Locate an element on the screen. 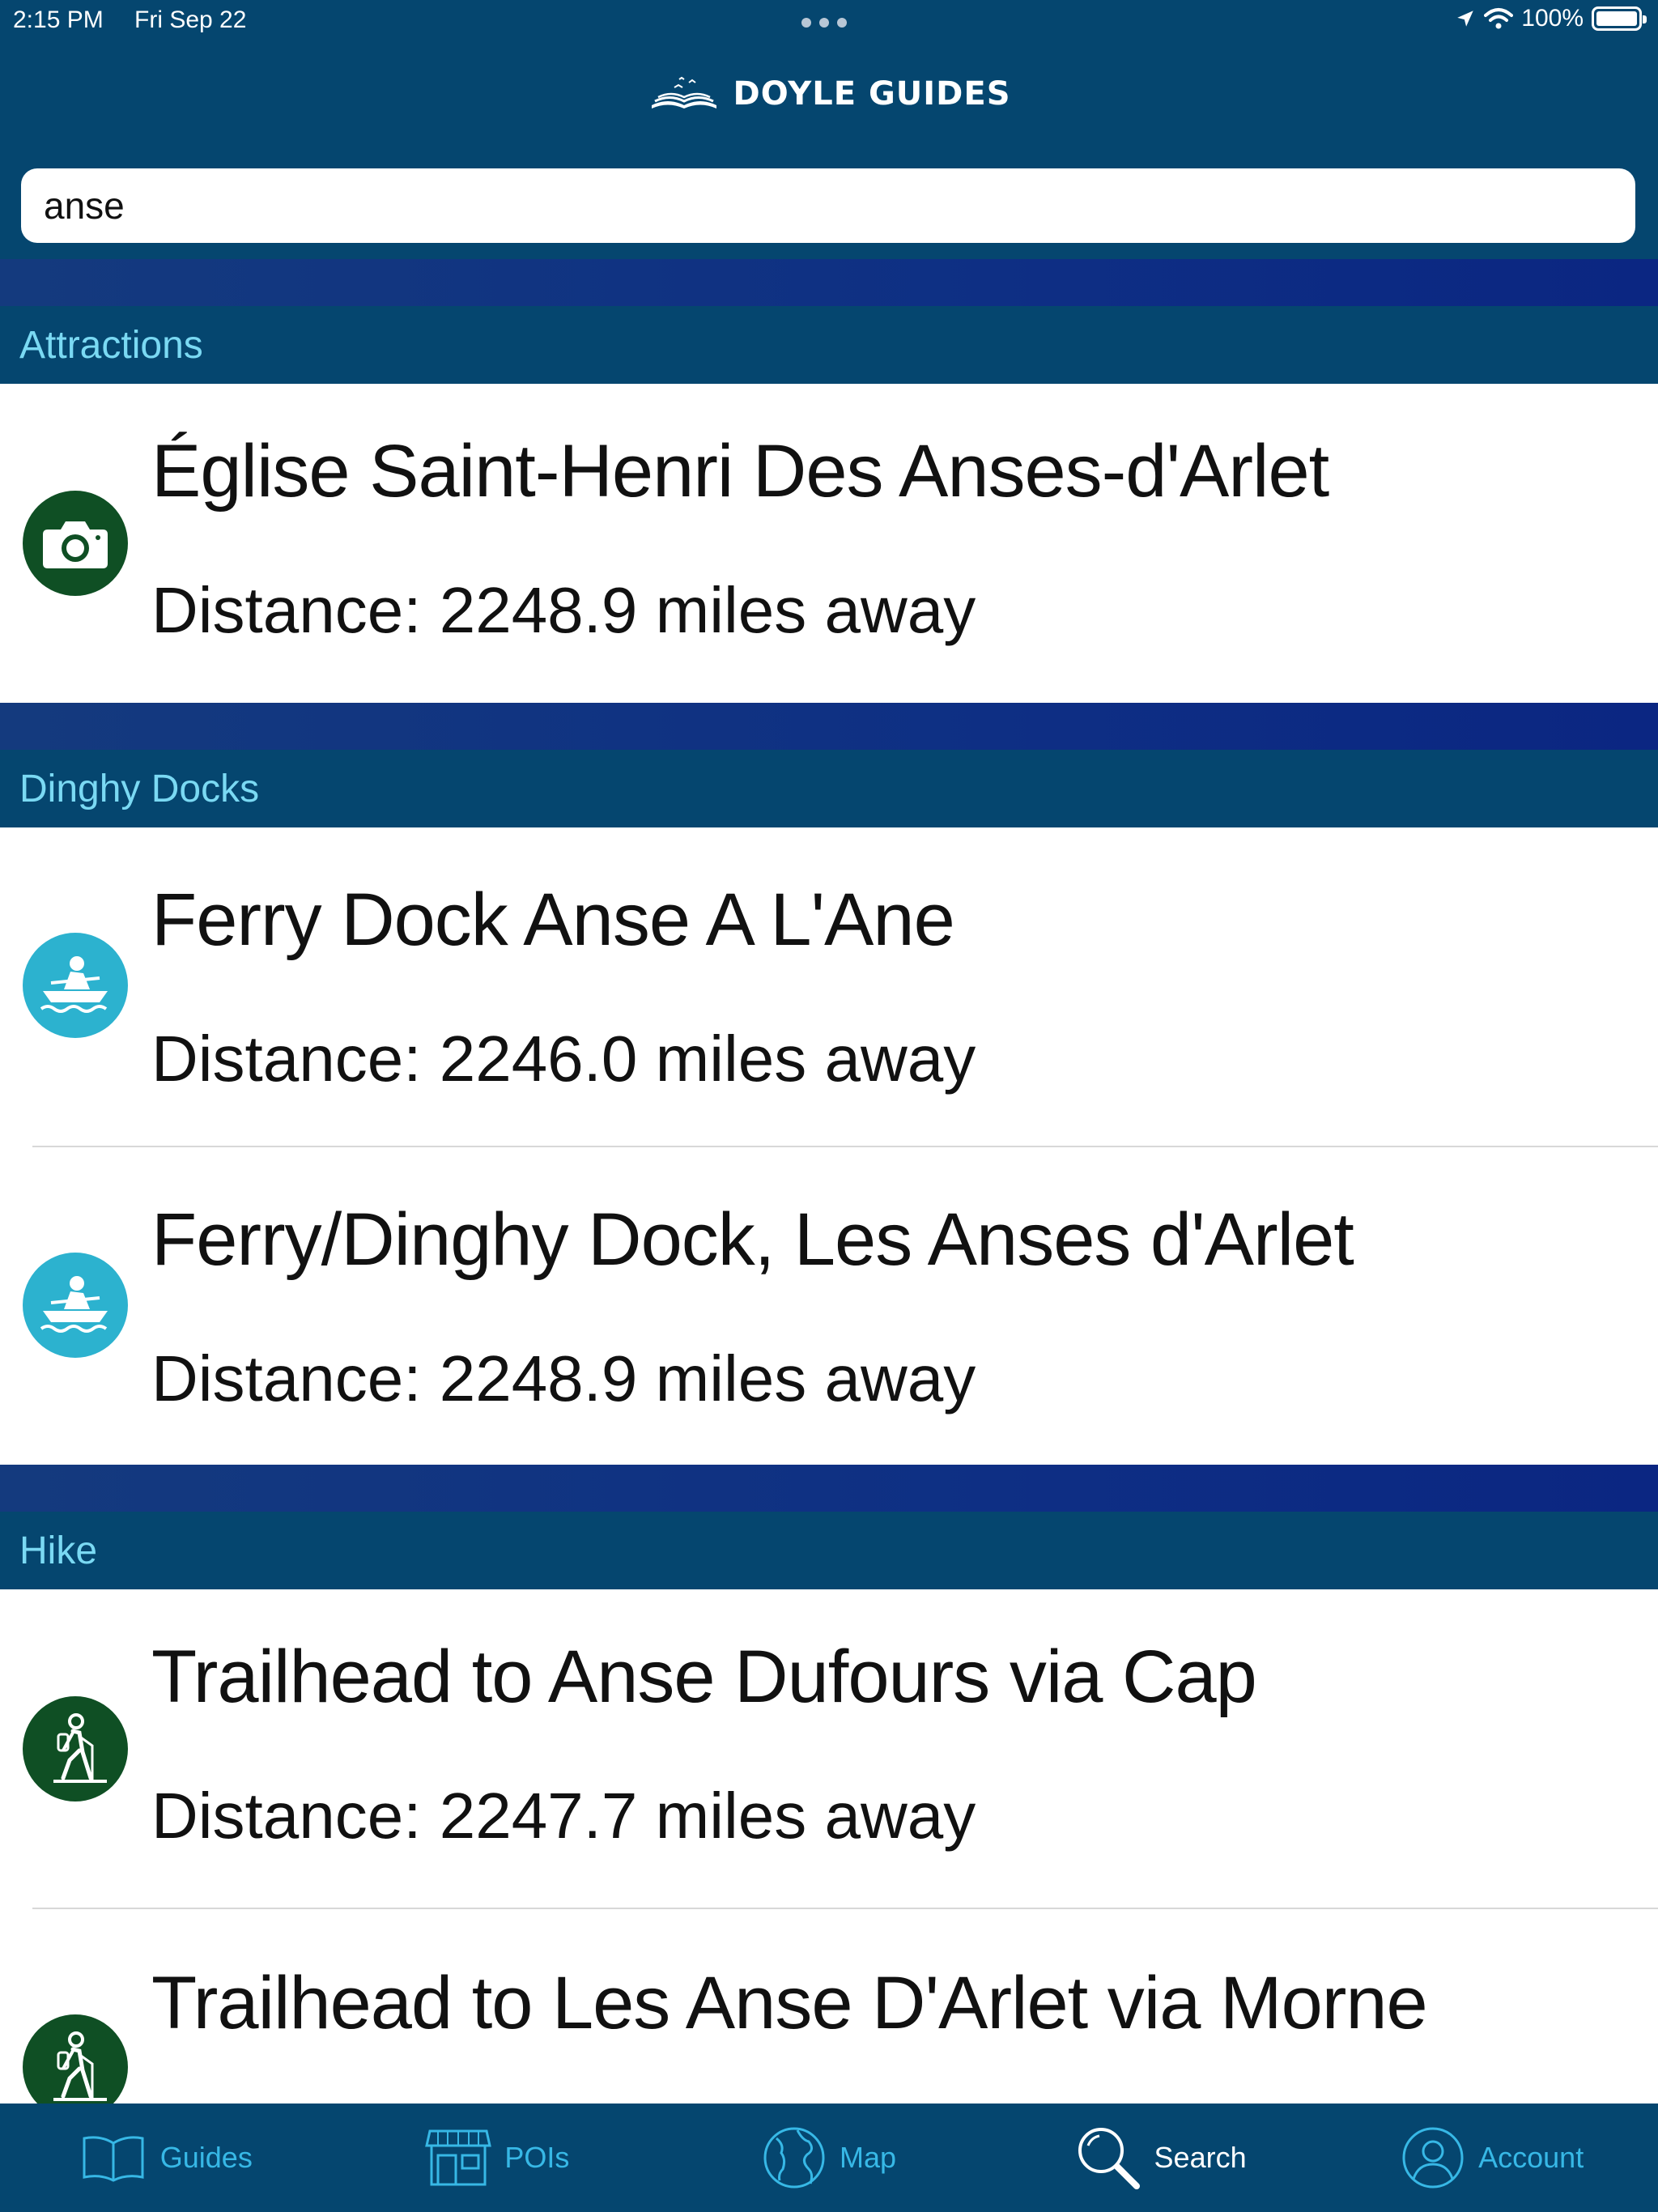 This screenshot has height=2212, width=1658. search-icon is located at coordinates (1109, 2159).